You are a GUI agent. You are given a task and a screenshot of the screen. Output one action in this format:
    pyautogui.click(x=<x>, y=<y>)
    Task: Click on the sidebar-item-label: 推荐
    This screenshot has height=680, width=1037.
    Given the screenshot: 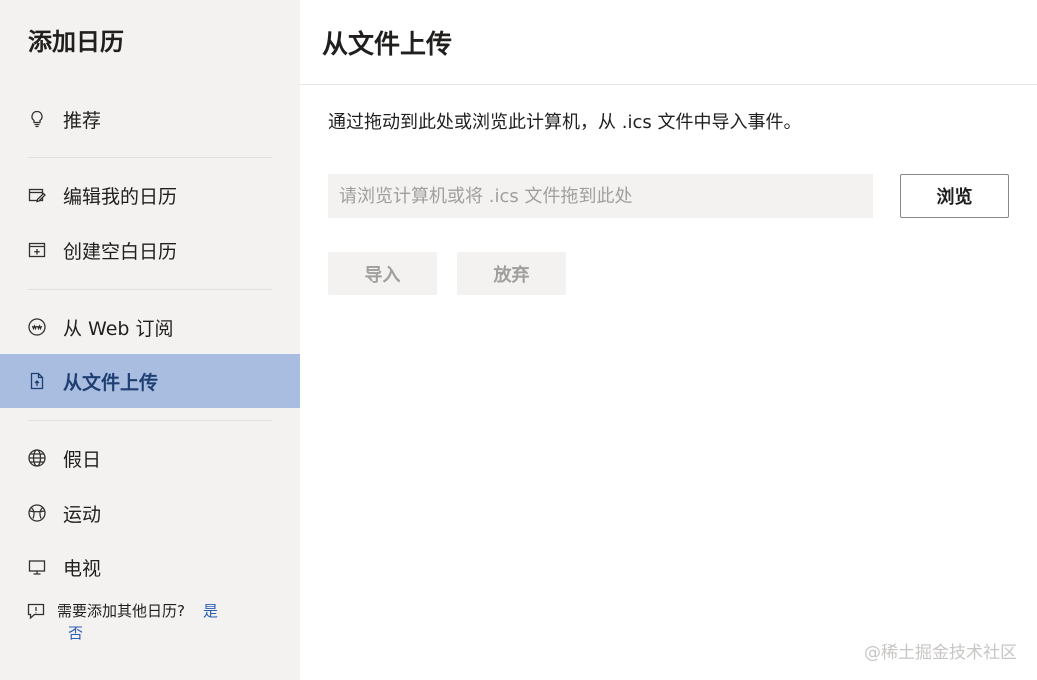 What is the action you would take?
    pyautogui.click(x=82, y=120)
    